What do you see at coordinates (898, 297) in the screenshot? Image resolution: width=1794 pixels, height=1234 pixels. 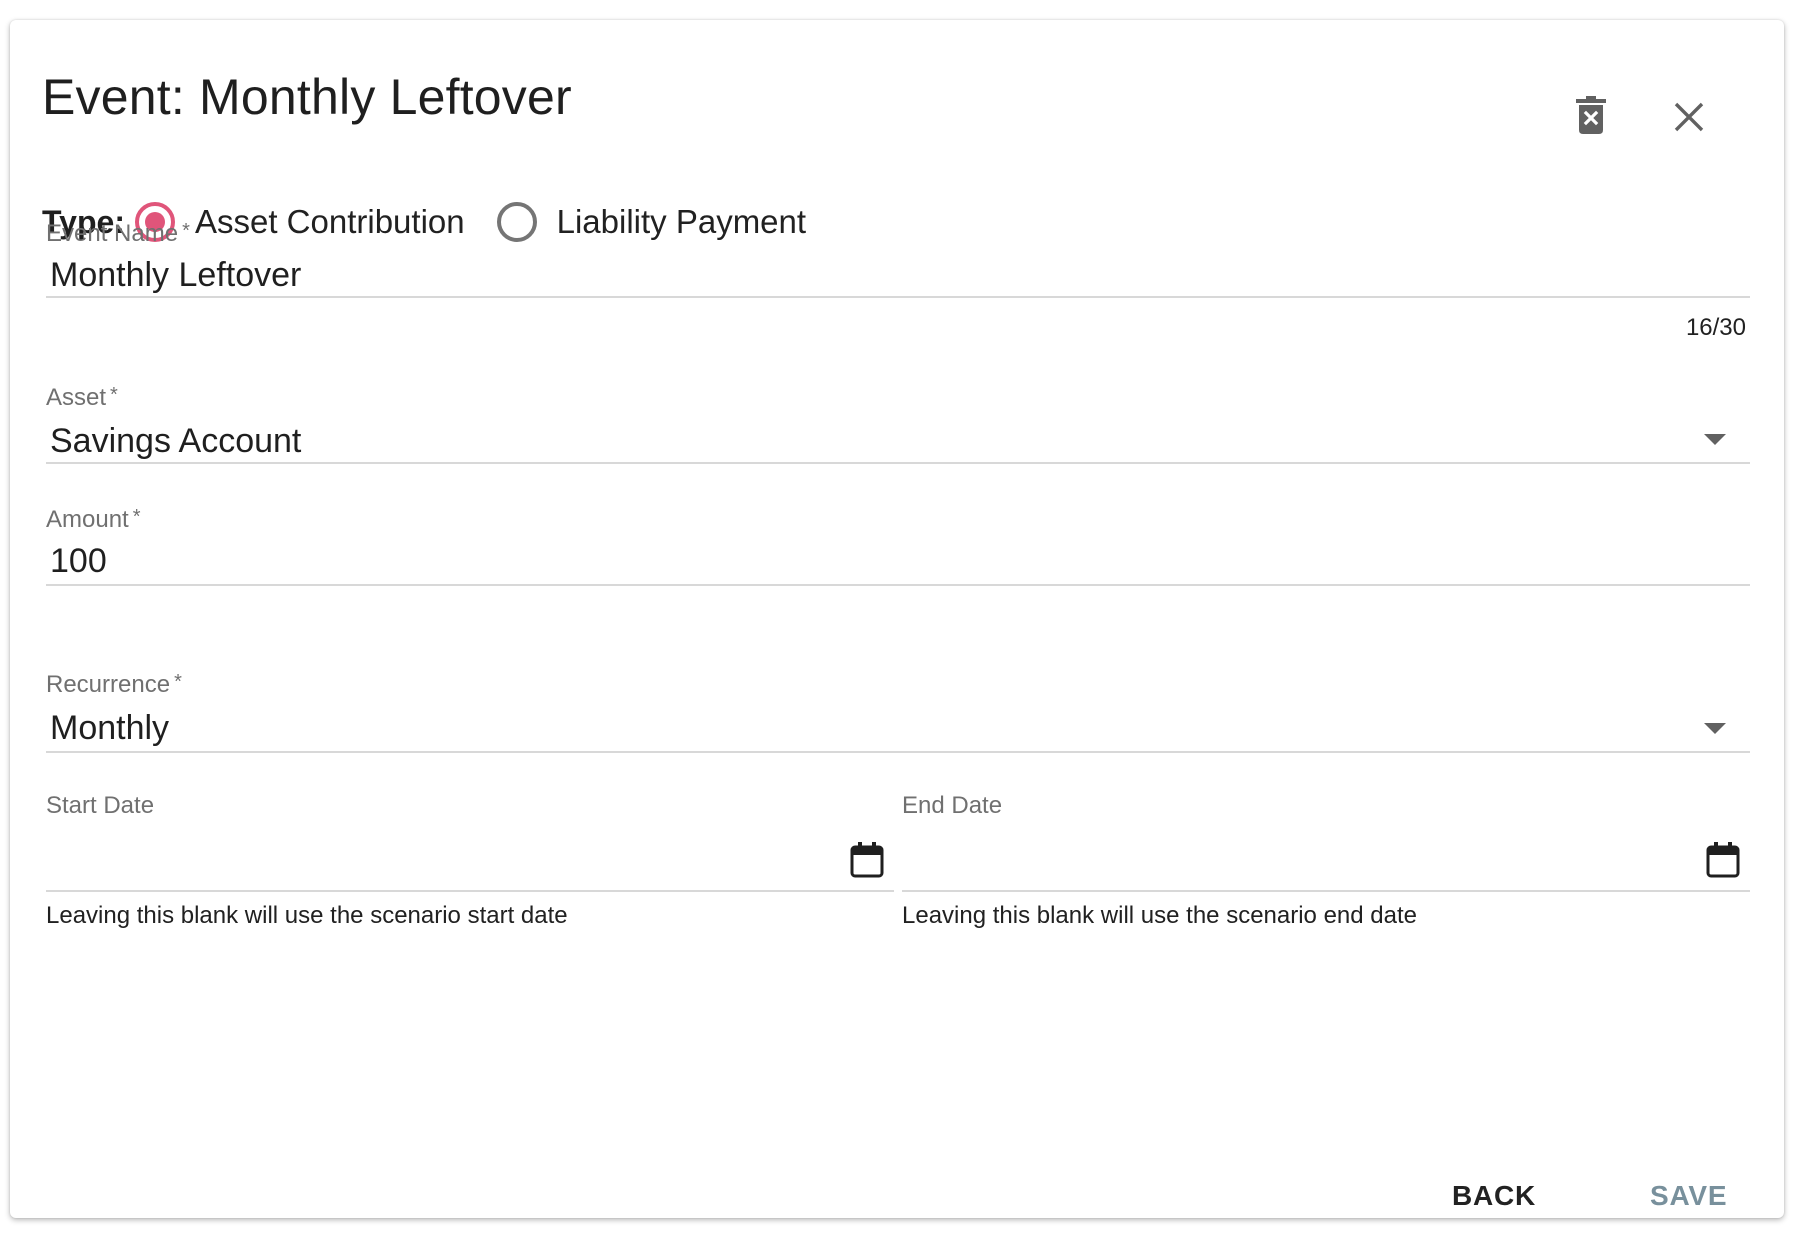 I see `event-name-underline` at bounding box center [898, 297].